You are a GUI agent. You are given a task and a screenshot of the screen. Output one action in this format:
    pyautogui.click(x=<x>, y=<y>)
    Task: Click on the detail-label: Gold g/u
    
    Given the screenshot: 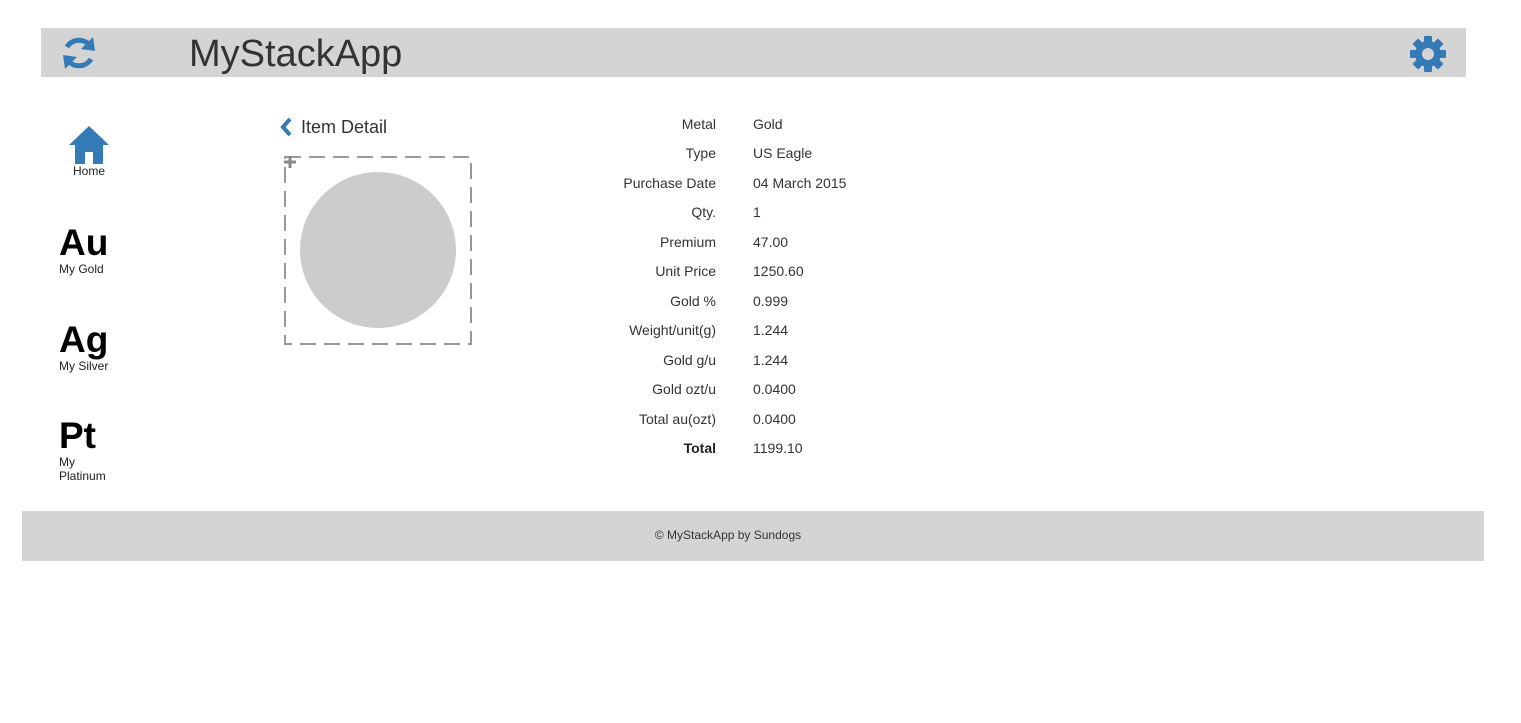 What is the action you would take?
    pyautogui.click(x=689, y=360)
    